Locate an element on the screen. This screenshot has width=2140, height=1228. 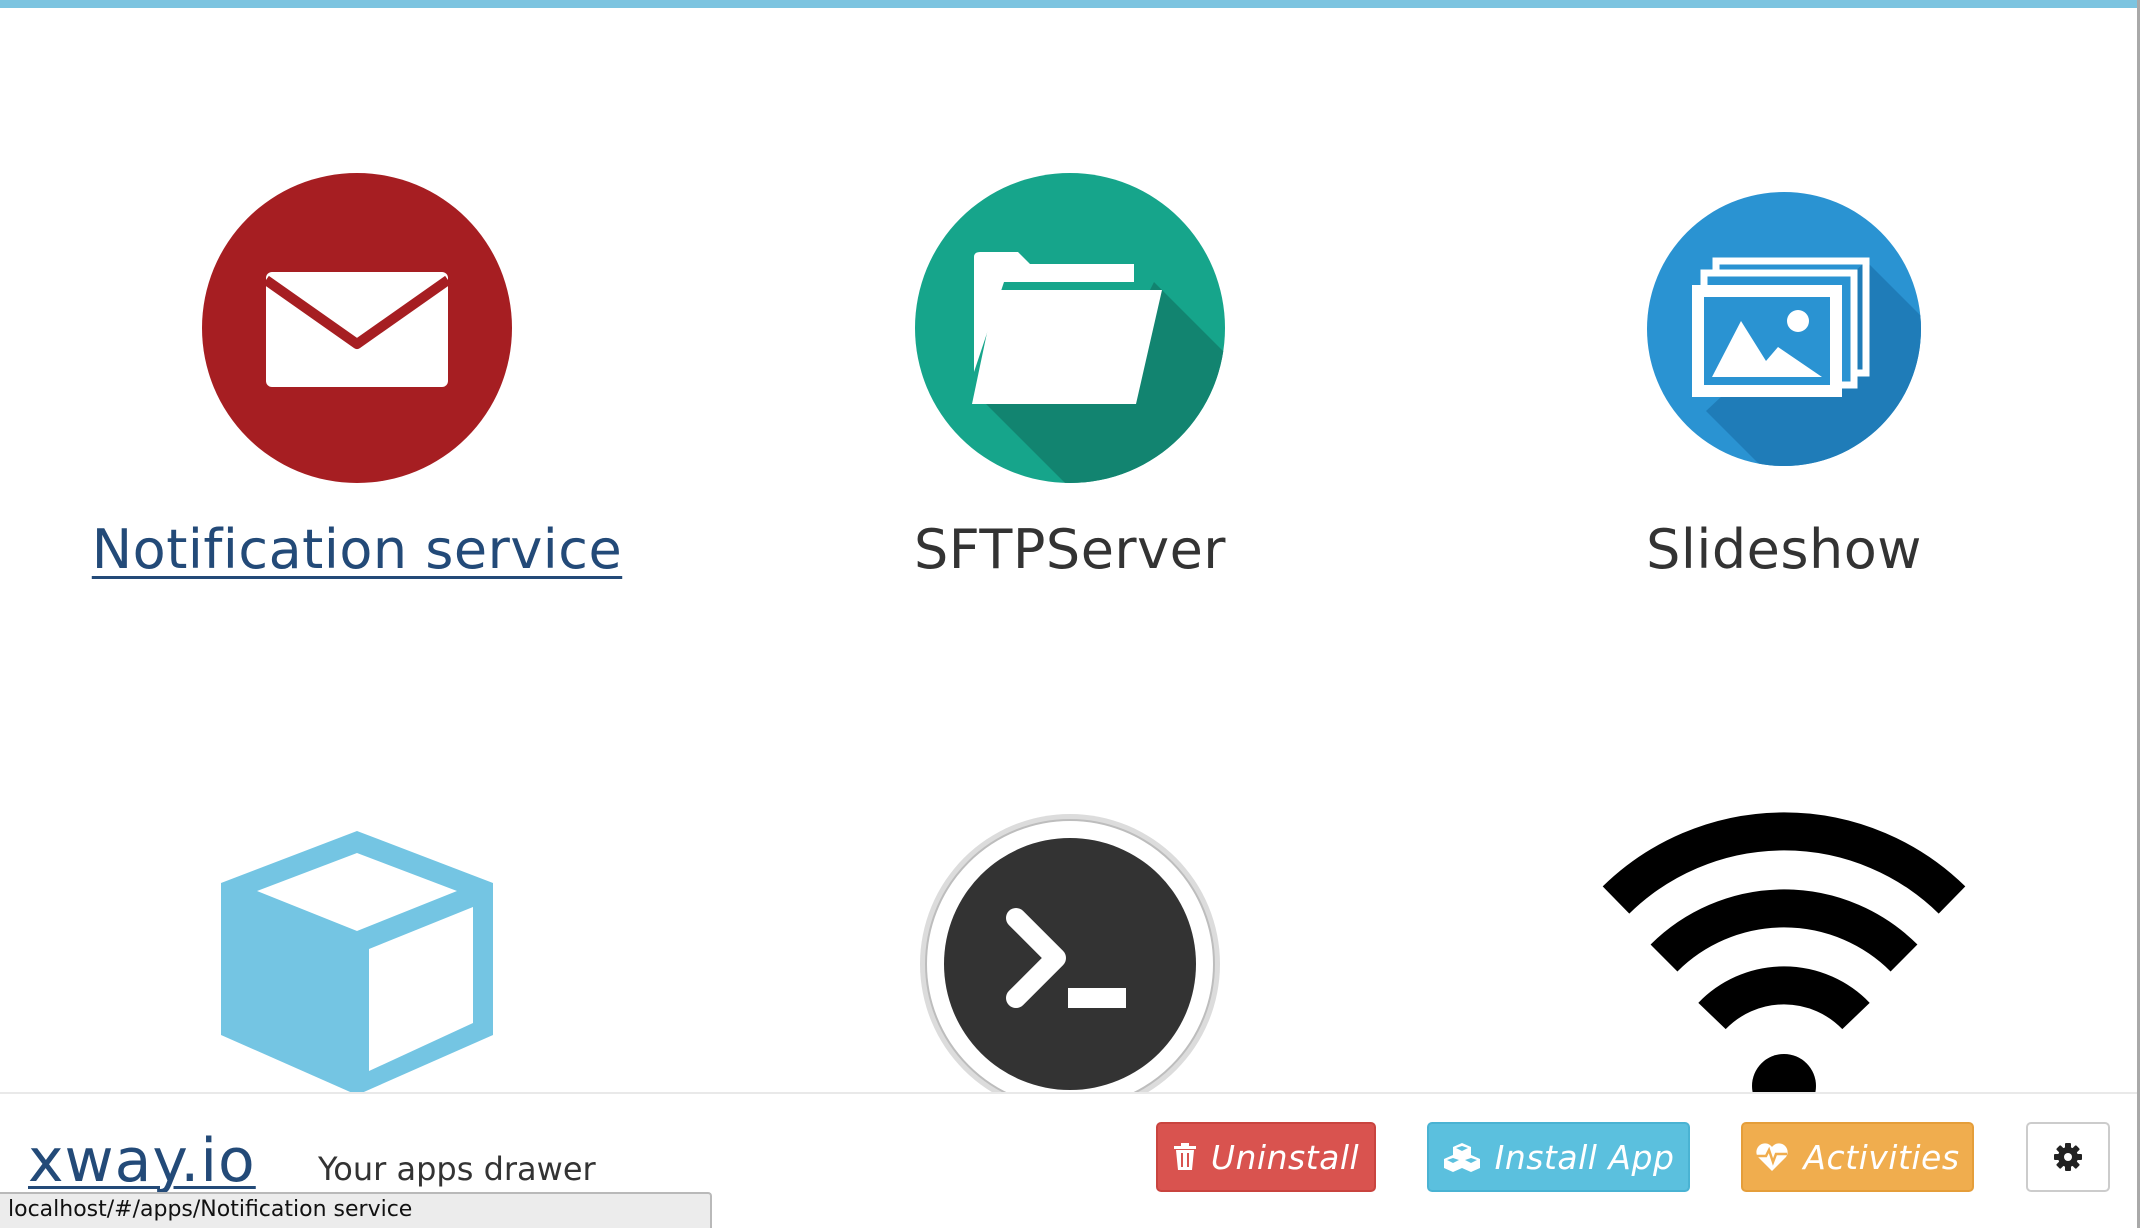
app-label-notification-service: Notification service is located at coordinates (357, 550).